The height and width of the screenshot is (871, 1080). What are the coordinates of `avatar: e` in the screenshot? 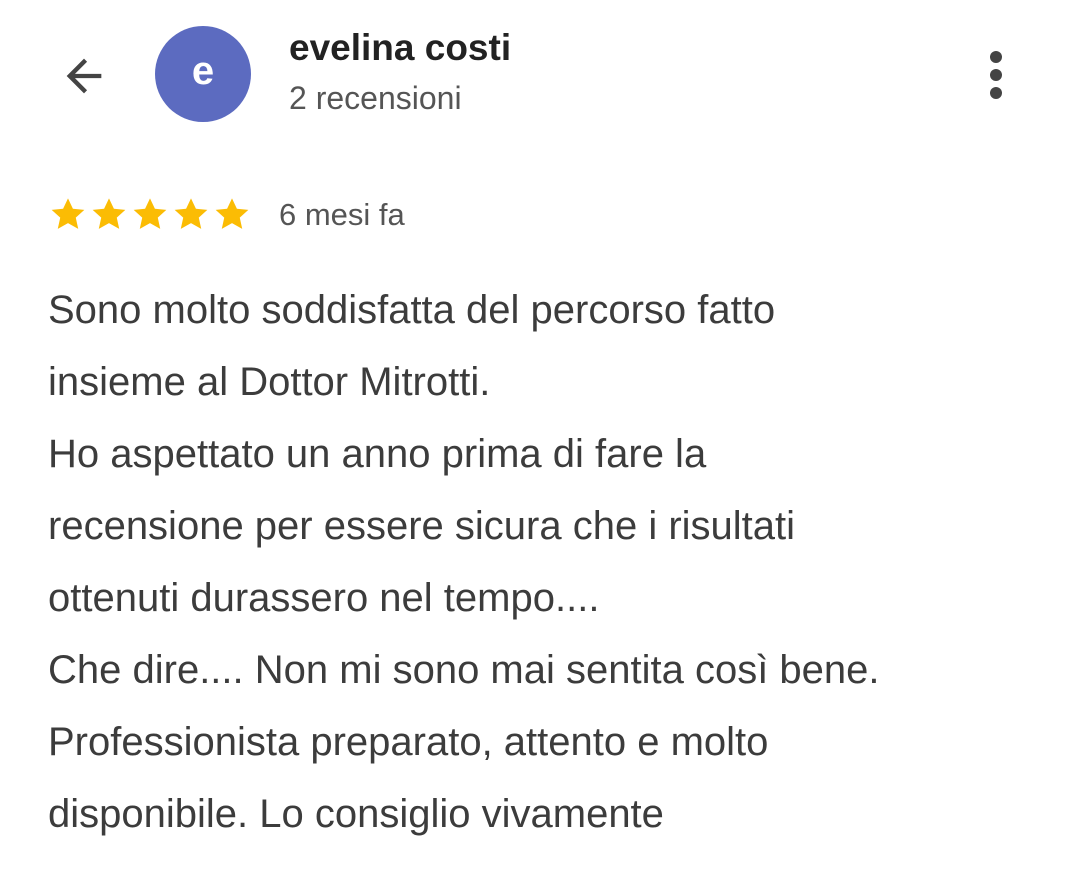 It's located at (203, 74).